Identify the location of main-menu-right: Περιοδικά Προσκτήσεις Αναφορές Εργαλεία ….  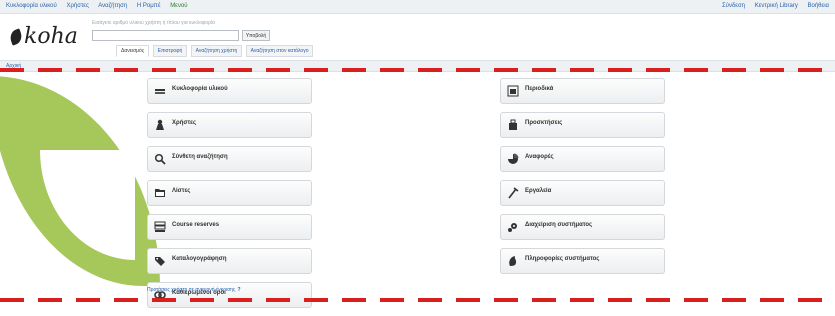
(582, 180).